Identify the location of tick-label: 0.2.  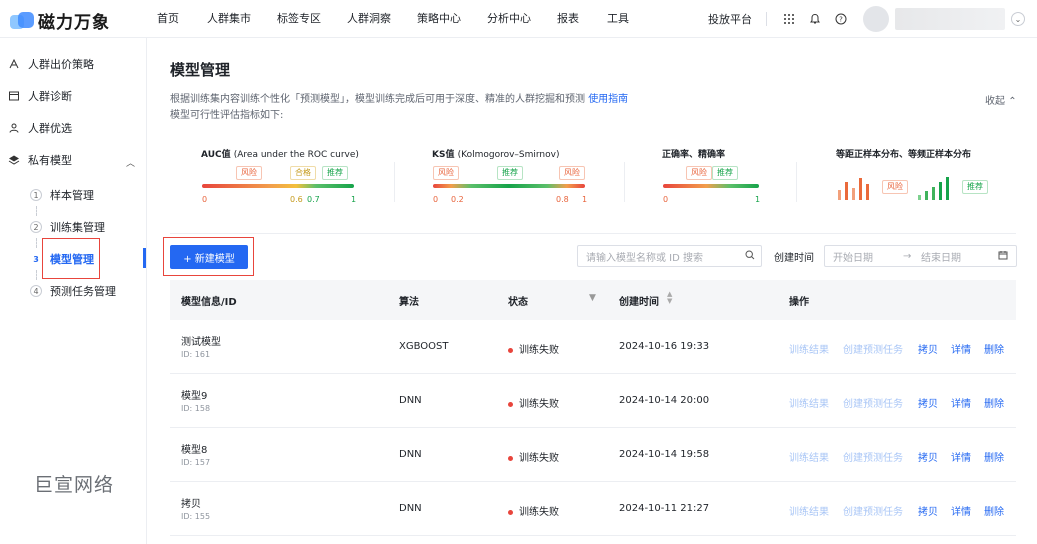
(457, 199).